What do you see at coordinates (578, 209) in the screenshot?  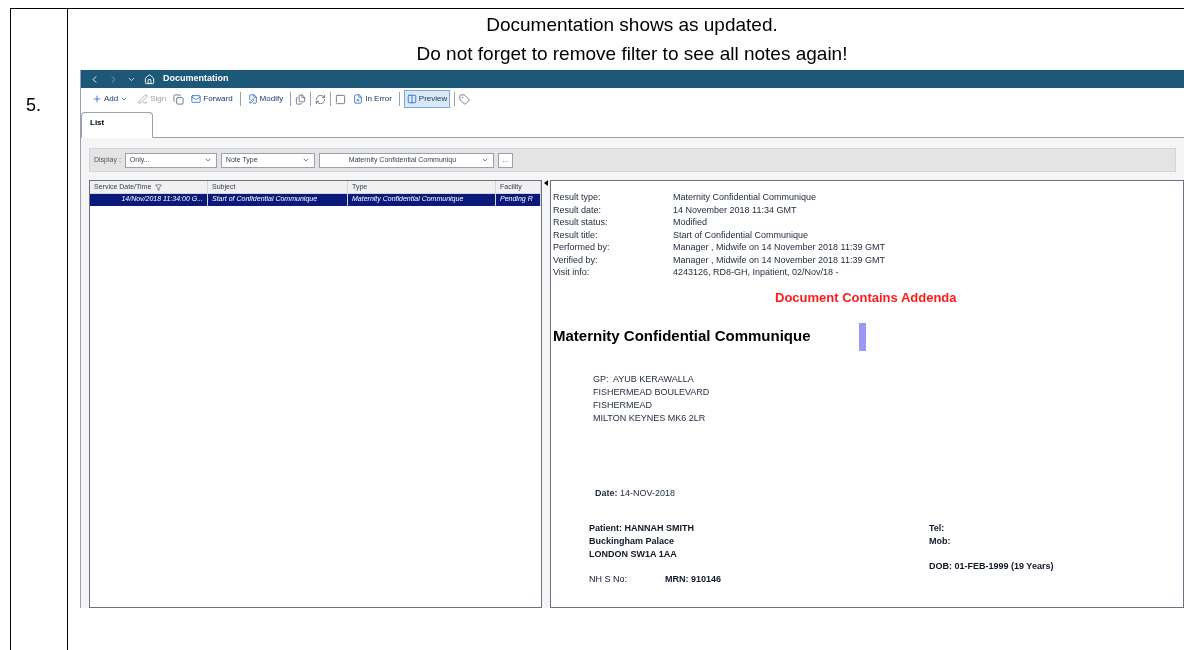 I see `field-label: Result date:` at bounding box center [578, 209].